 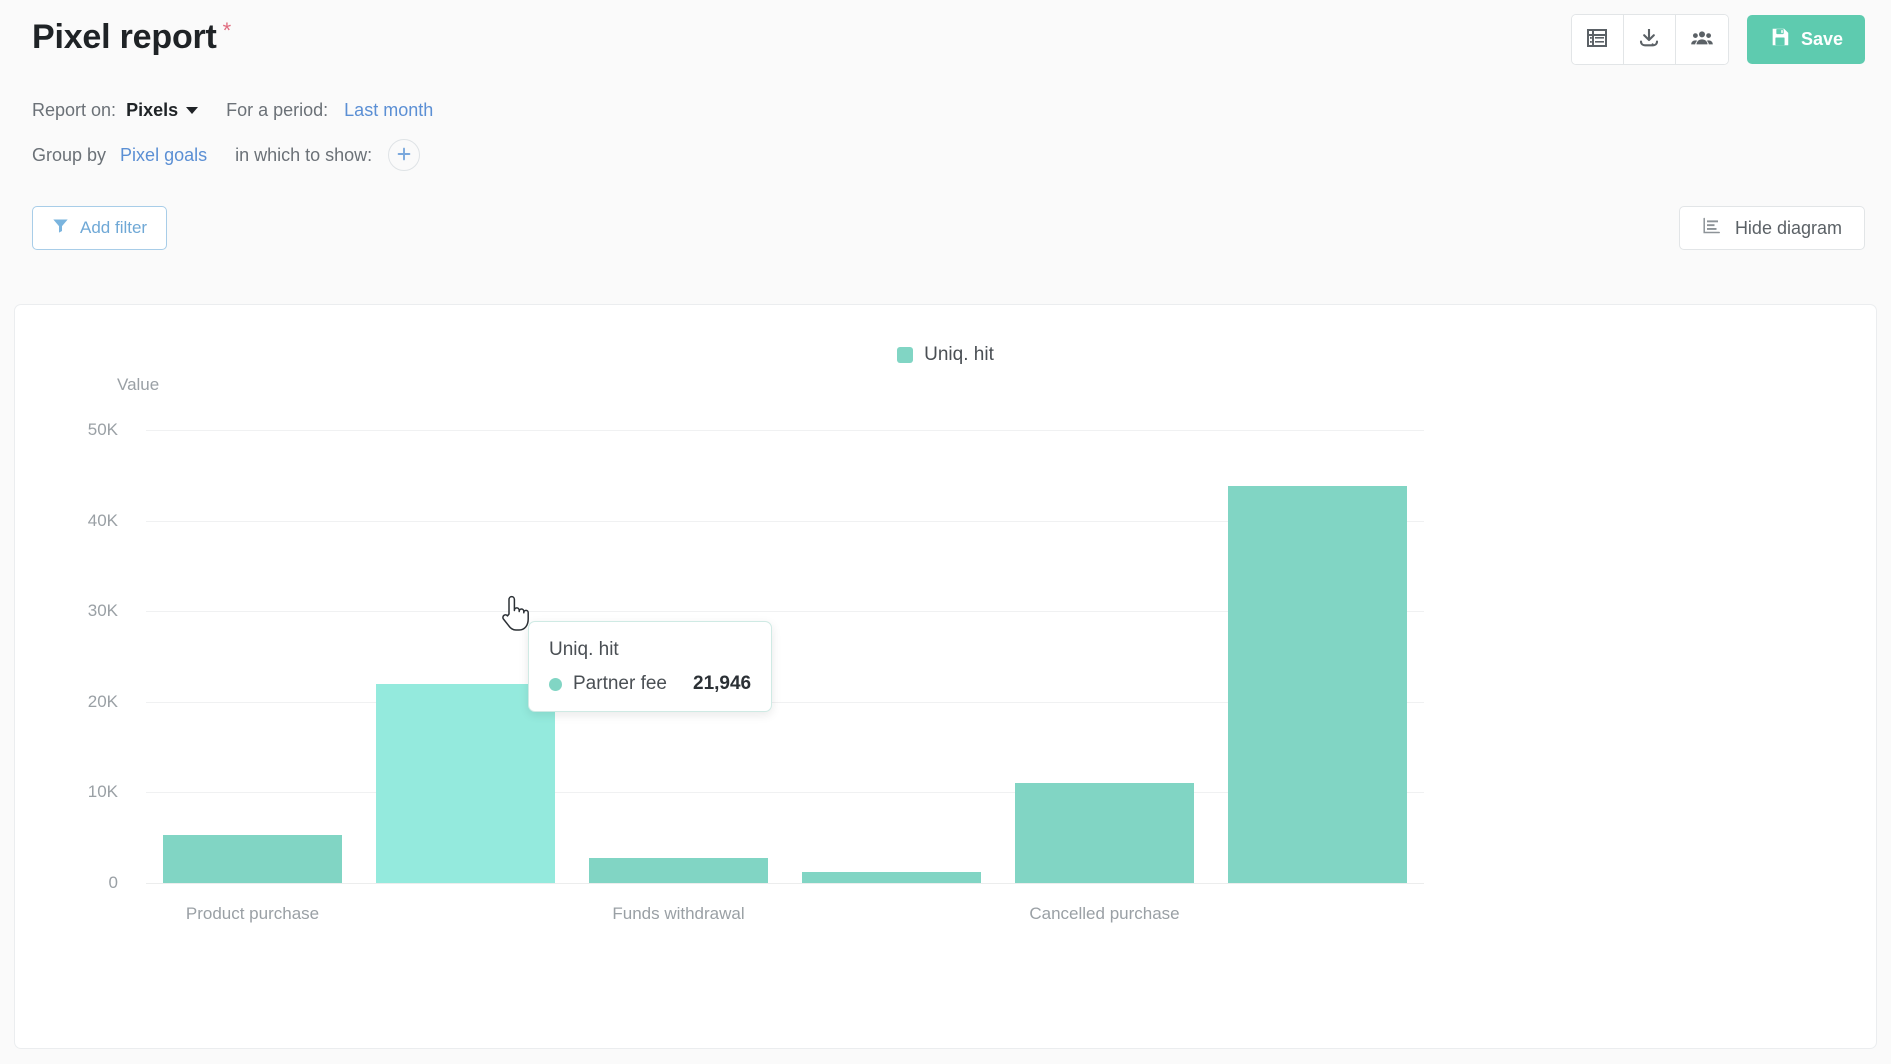 I want to click on x-axis-tick-label: Cancelled purchase, so click(x=1104, y=913).